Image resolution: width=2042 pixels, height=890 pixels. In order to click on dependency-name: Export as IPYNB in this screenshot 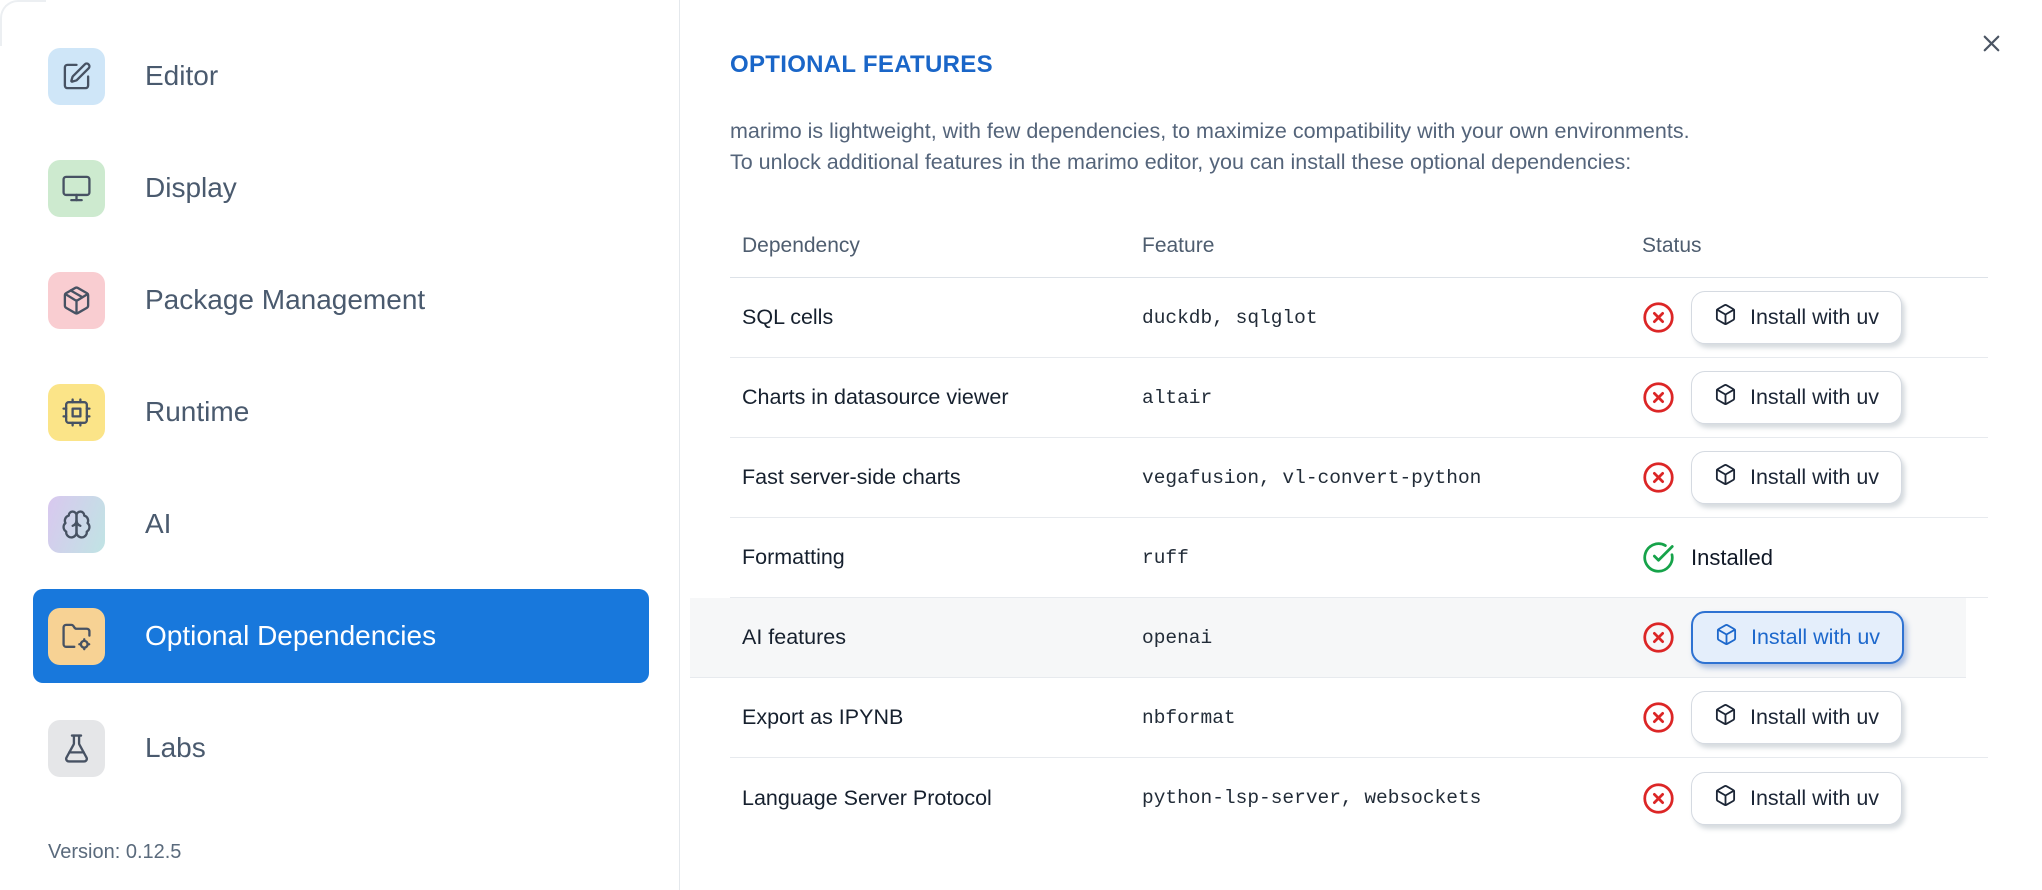, I will do `click(823, 717)`.